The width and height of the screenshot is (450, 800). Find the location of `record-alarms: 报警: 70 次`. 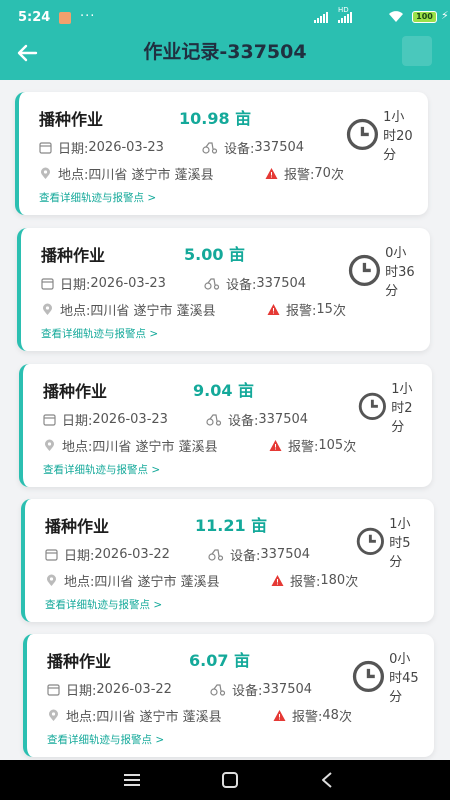

record-alarms: 报警: 70 次 is located at coordinates (304, 173).